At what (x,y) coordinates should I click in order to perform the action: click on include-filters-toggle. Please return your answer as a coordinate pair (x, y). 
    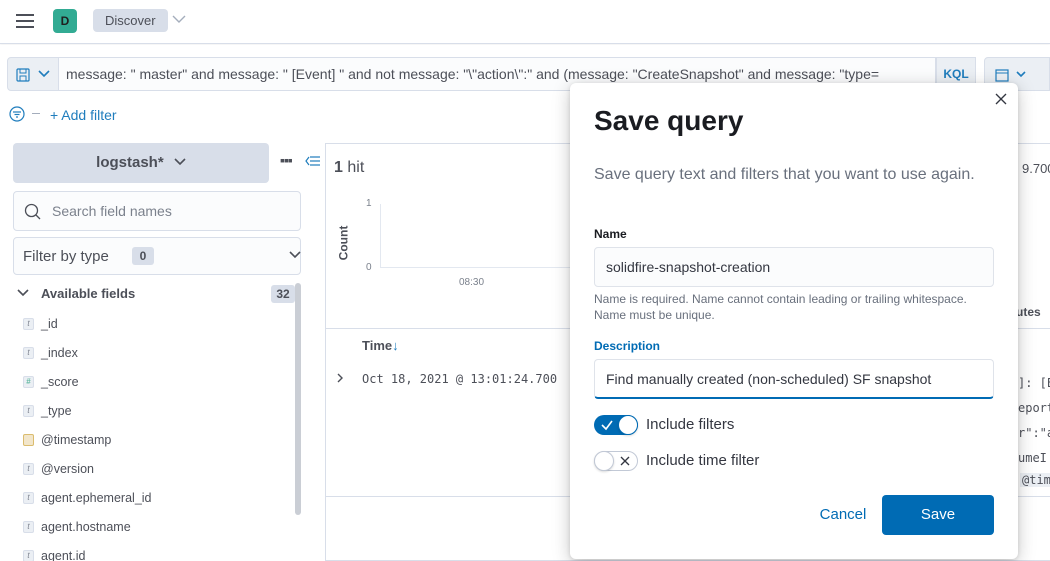
    Looking at the image, I should click on (616, 425).